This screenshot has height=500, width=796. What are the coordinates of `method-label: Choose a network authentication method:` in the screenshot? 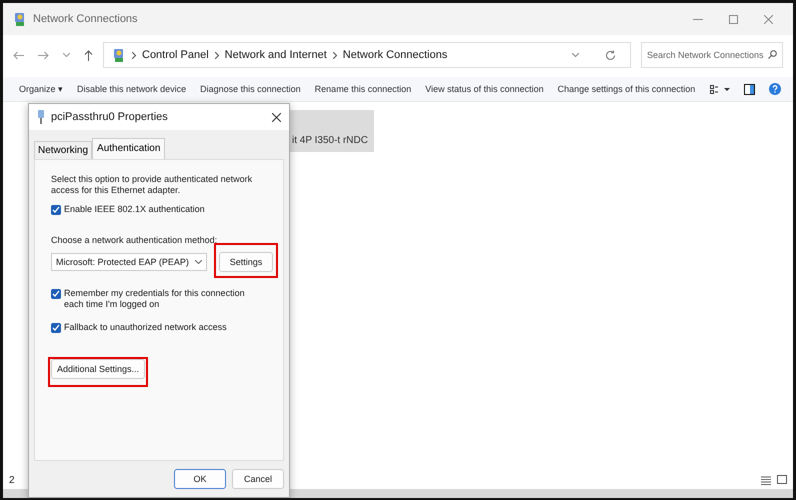 It's located at (134, 240).